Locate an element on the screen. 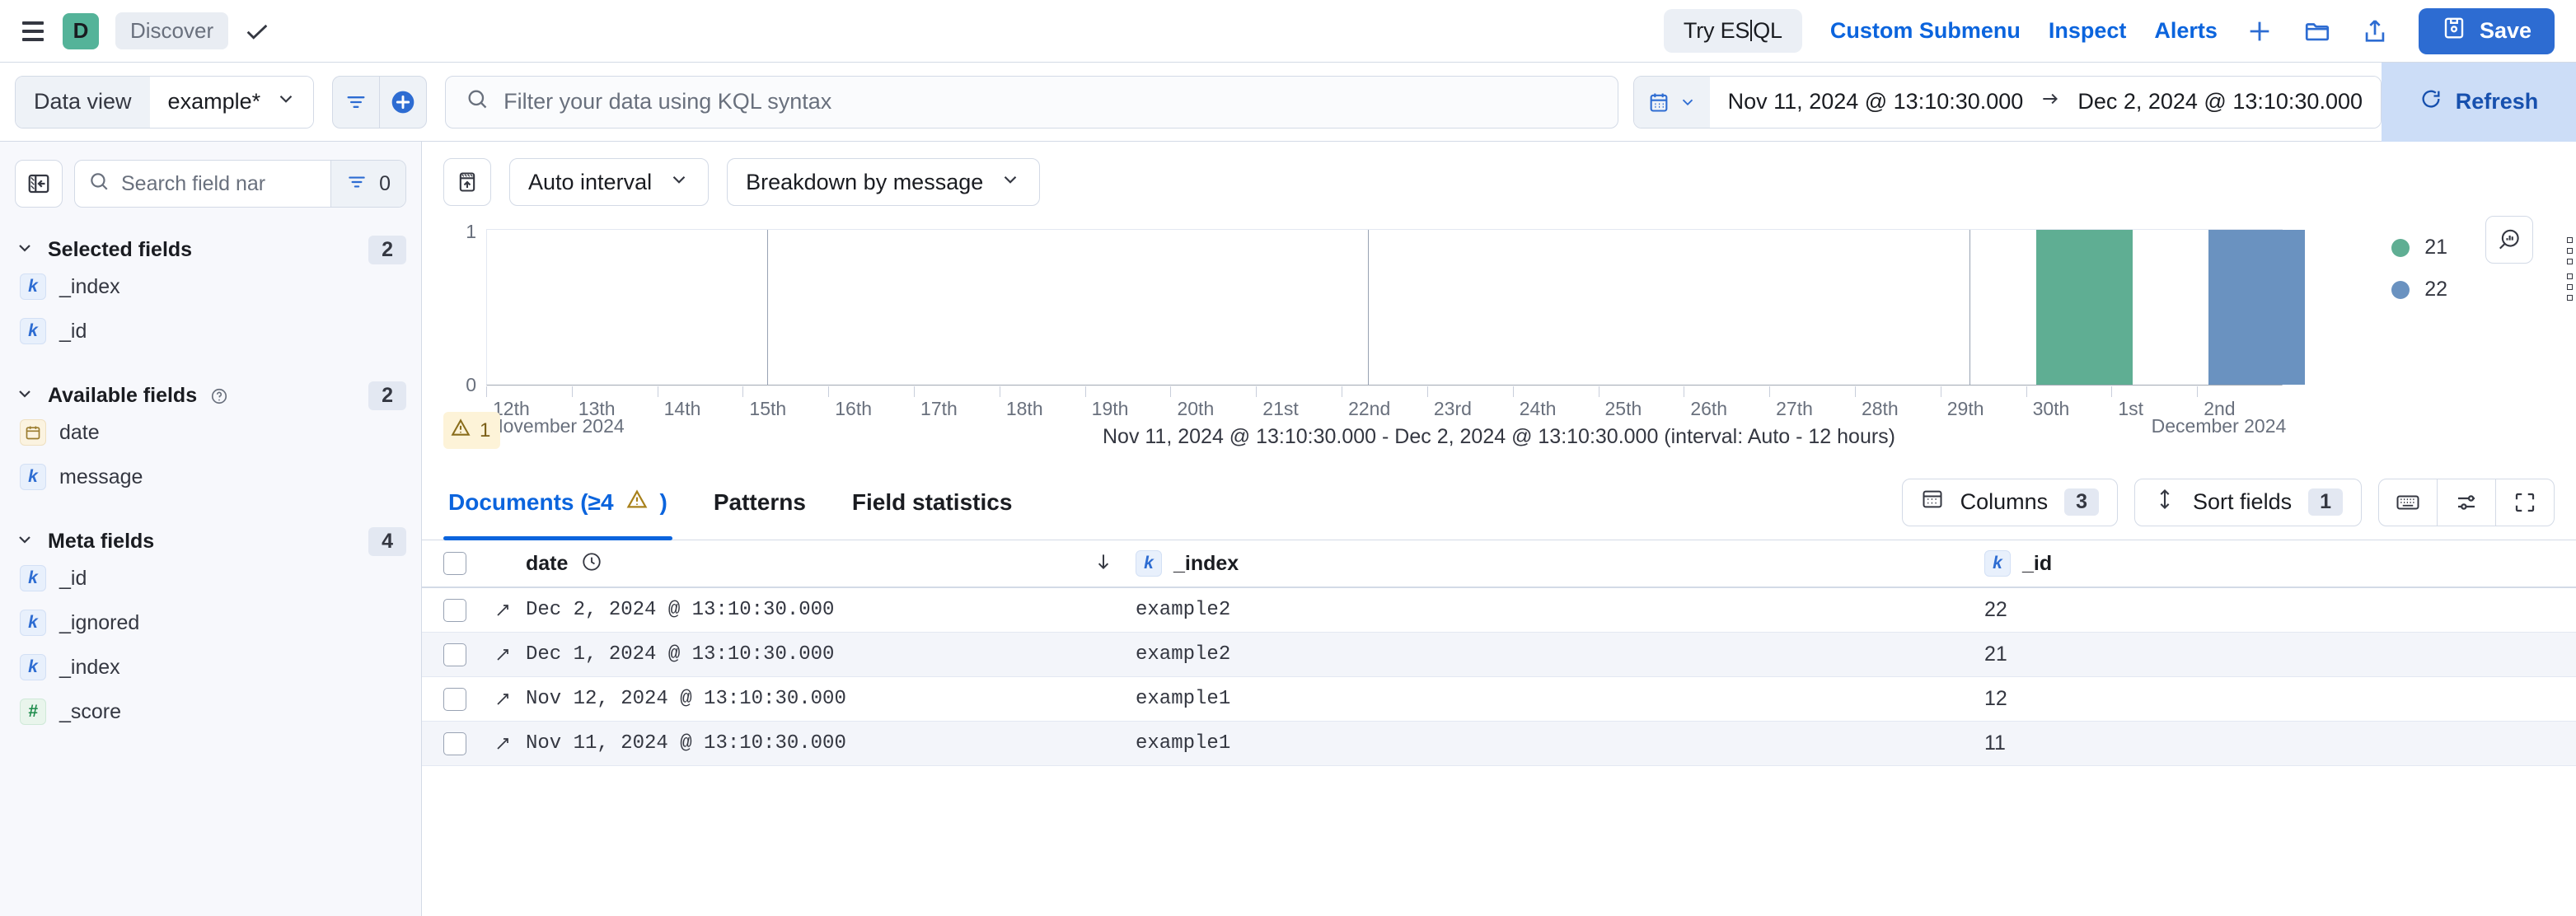 Image resolution: width=2576 pixels, height=916 pixels. field-search-input: Search field nar is located at coordinates (202, 184).